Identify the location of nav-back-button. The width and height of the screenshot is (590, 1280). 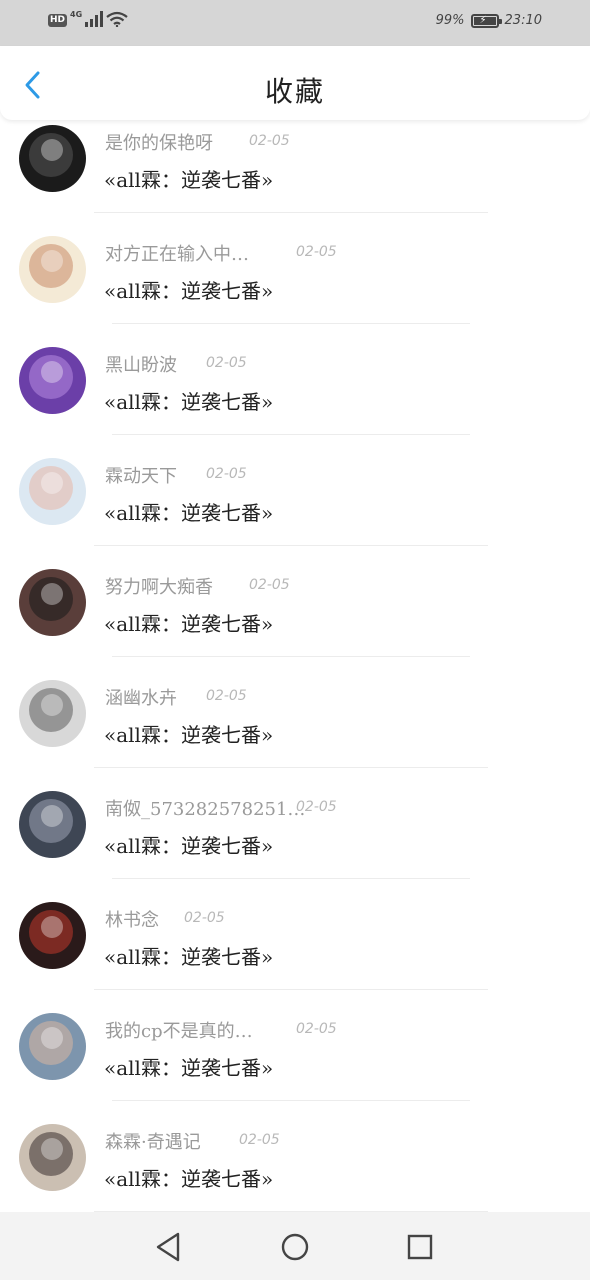
(169, 1247).